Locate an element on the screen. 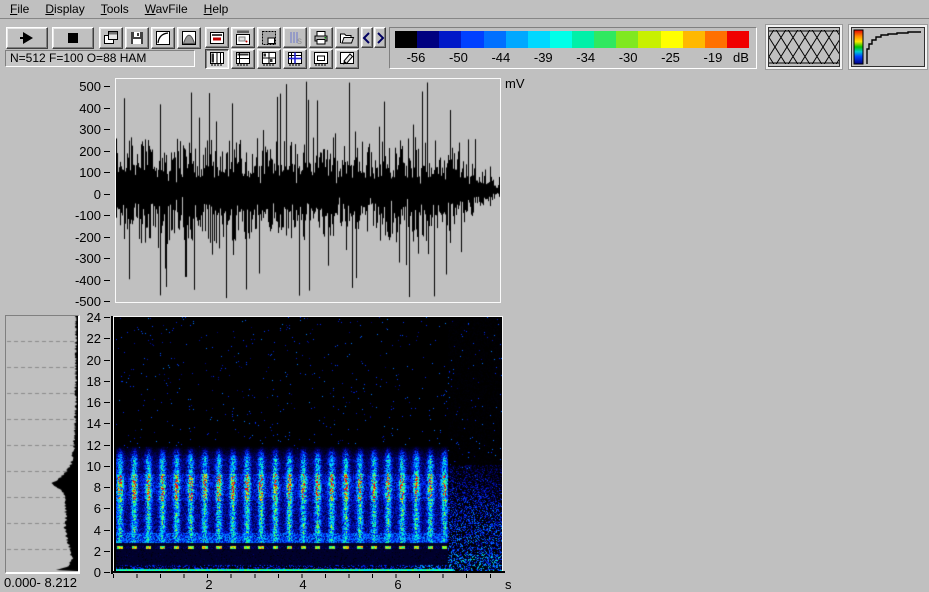 Image resolution: width=929 pixels, height=592 pixels. color-scale-unit: dB is located at coordinates (741, 57).